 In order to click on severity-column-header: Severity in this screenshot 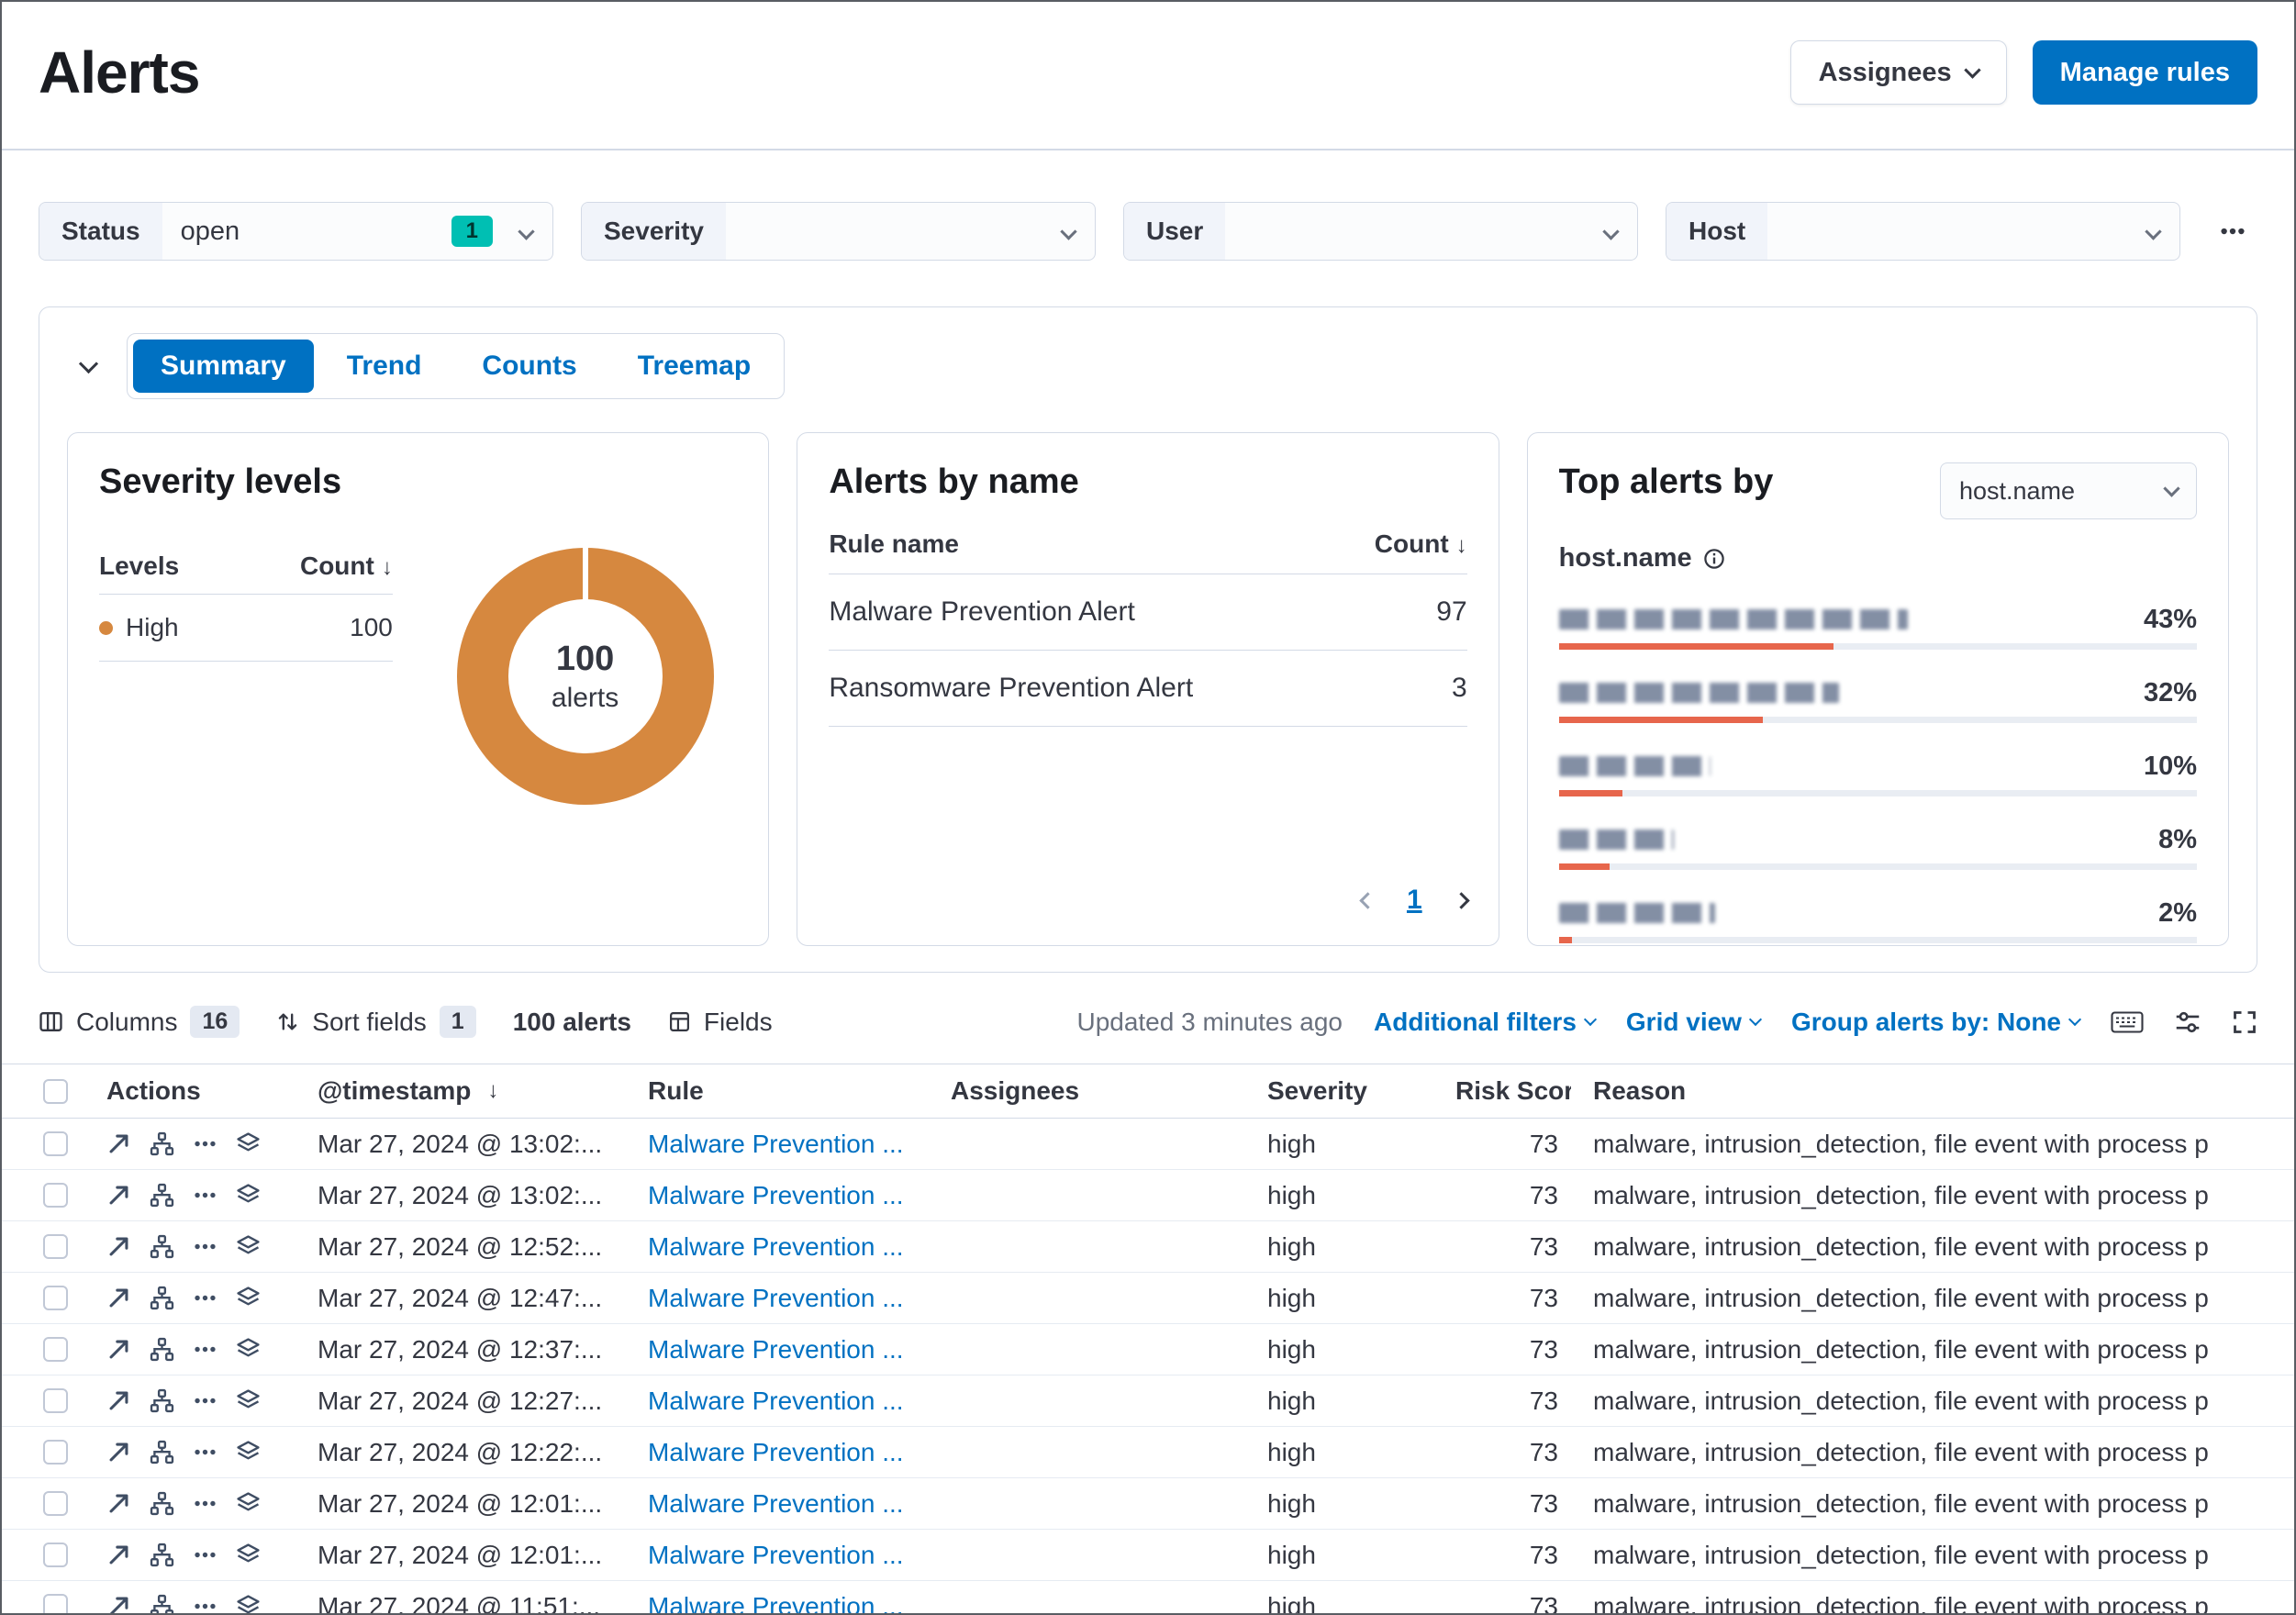, I will do `click(1339, 1091)`.